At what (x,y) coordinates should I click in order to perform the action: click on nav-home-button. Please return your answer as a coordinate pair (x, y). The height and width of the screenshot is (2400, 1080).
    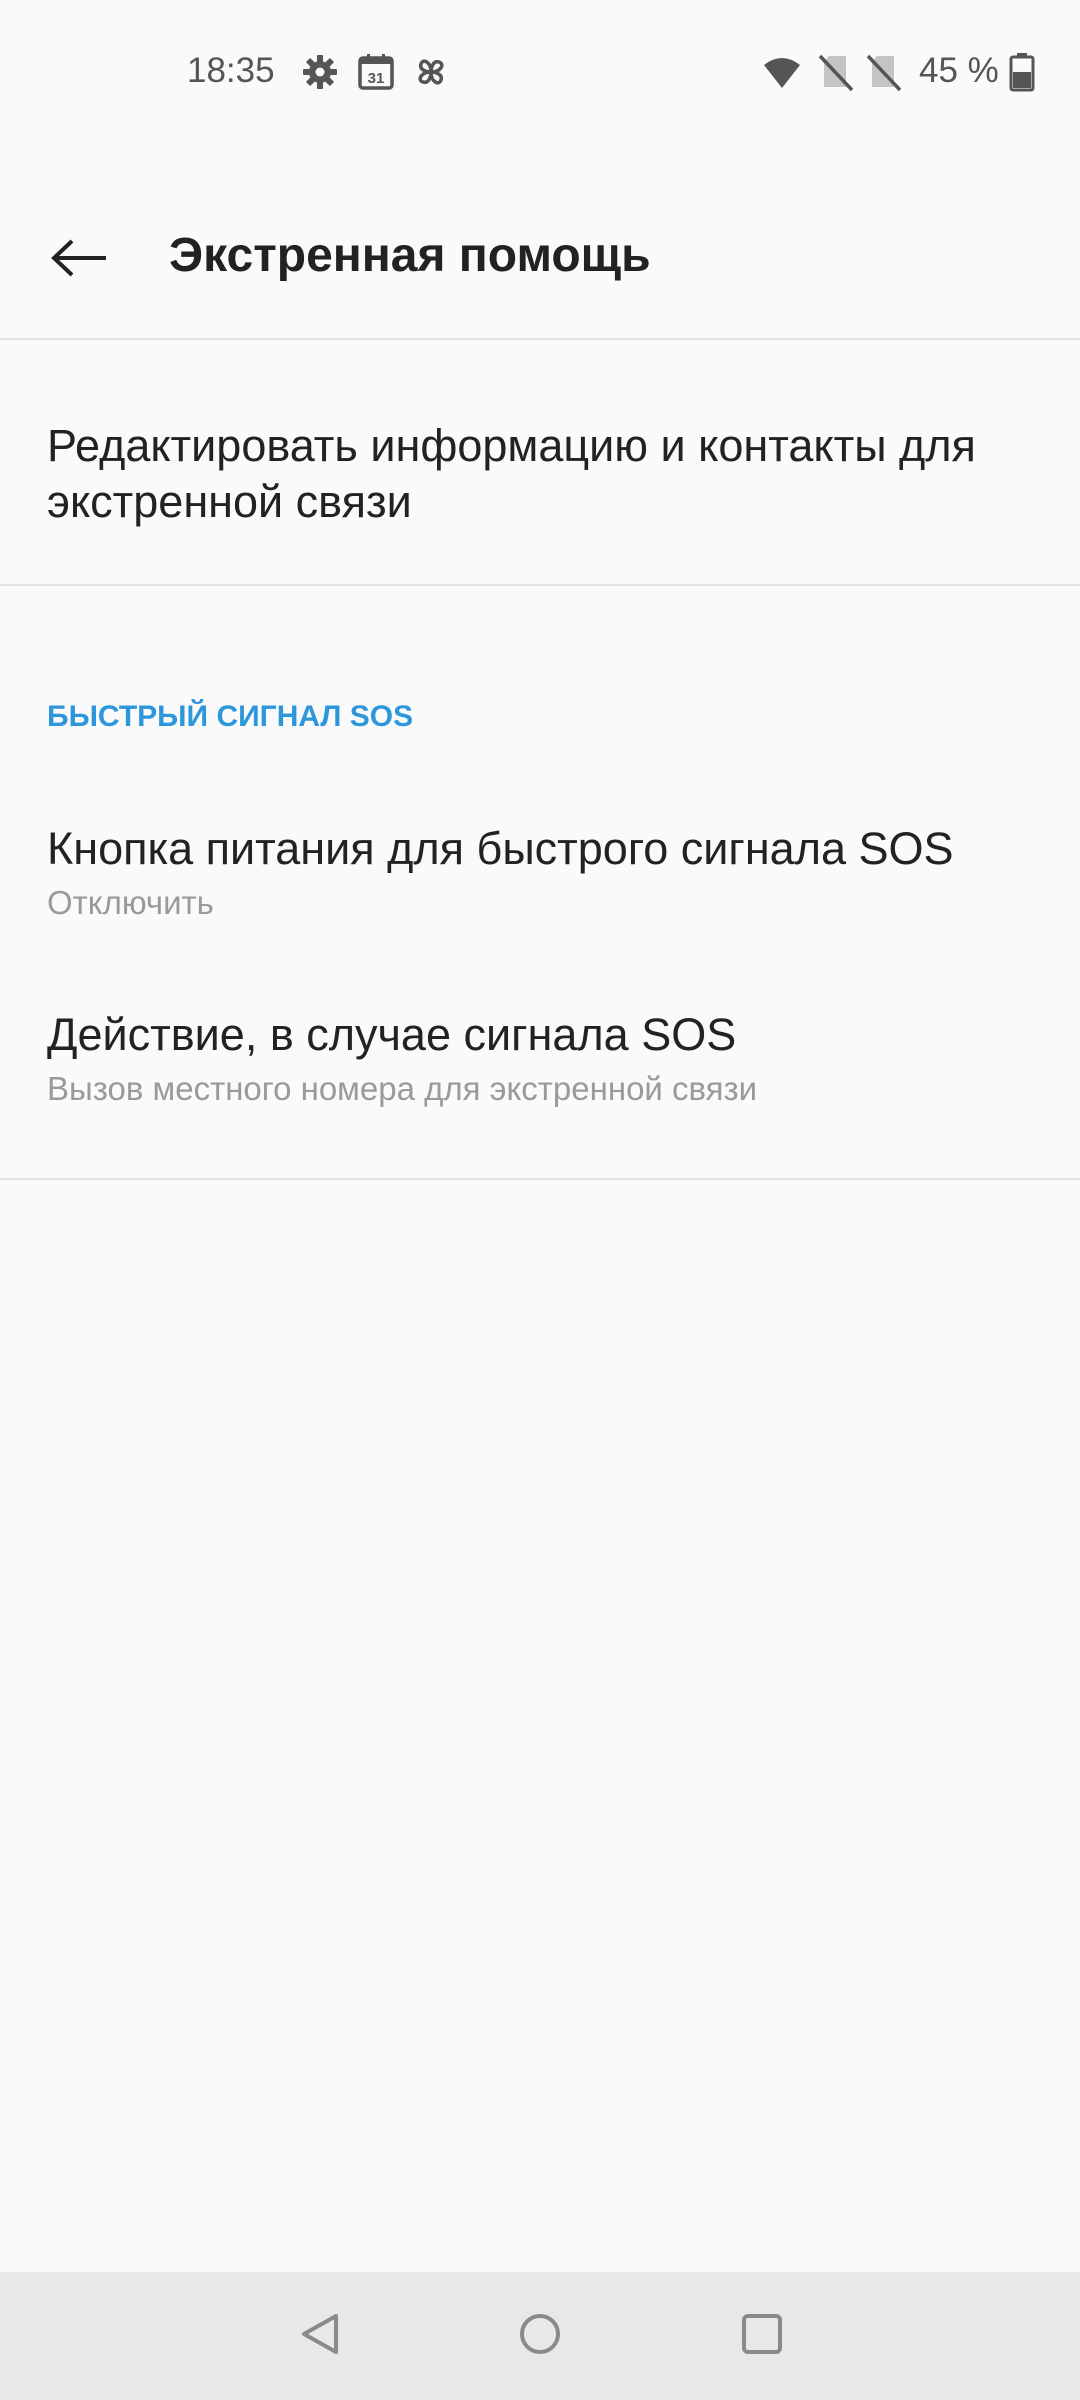
    Looking at the image, I should click on (540, 2336).